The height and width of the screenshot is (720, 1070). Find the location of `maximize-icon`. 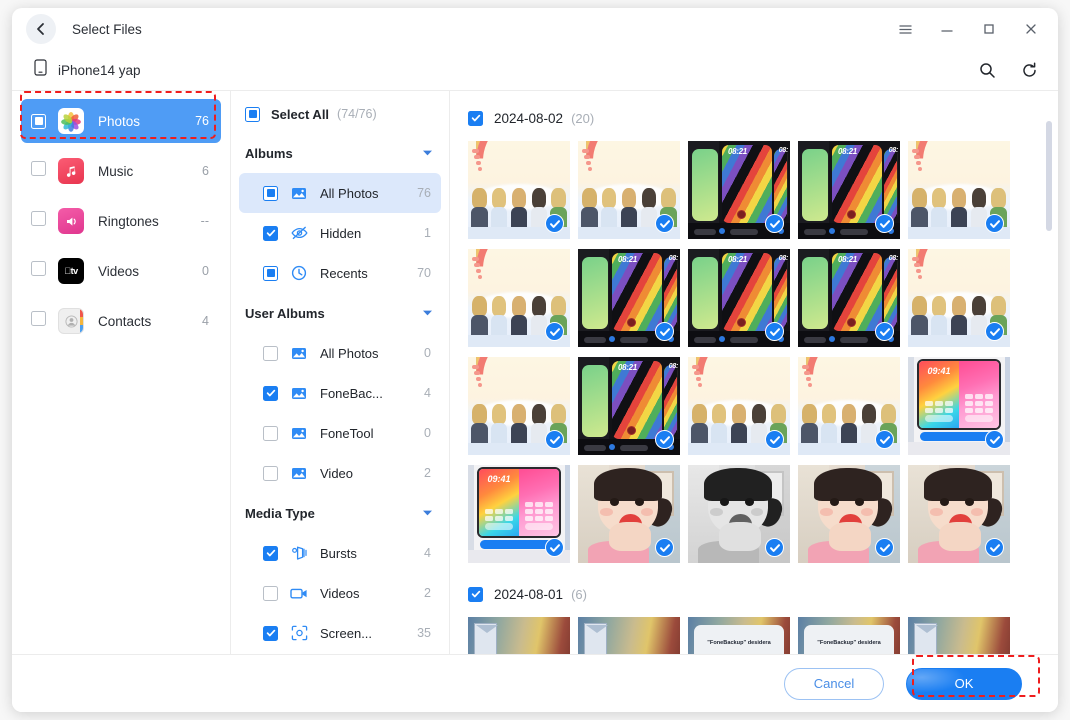

maximize-icon is located at coordinates (989, 29).